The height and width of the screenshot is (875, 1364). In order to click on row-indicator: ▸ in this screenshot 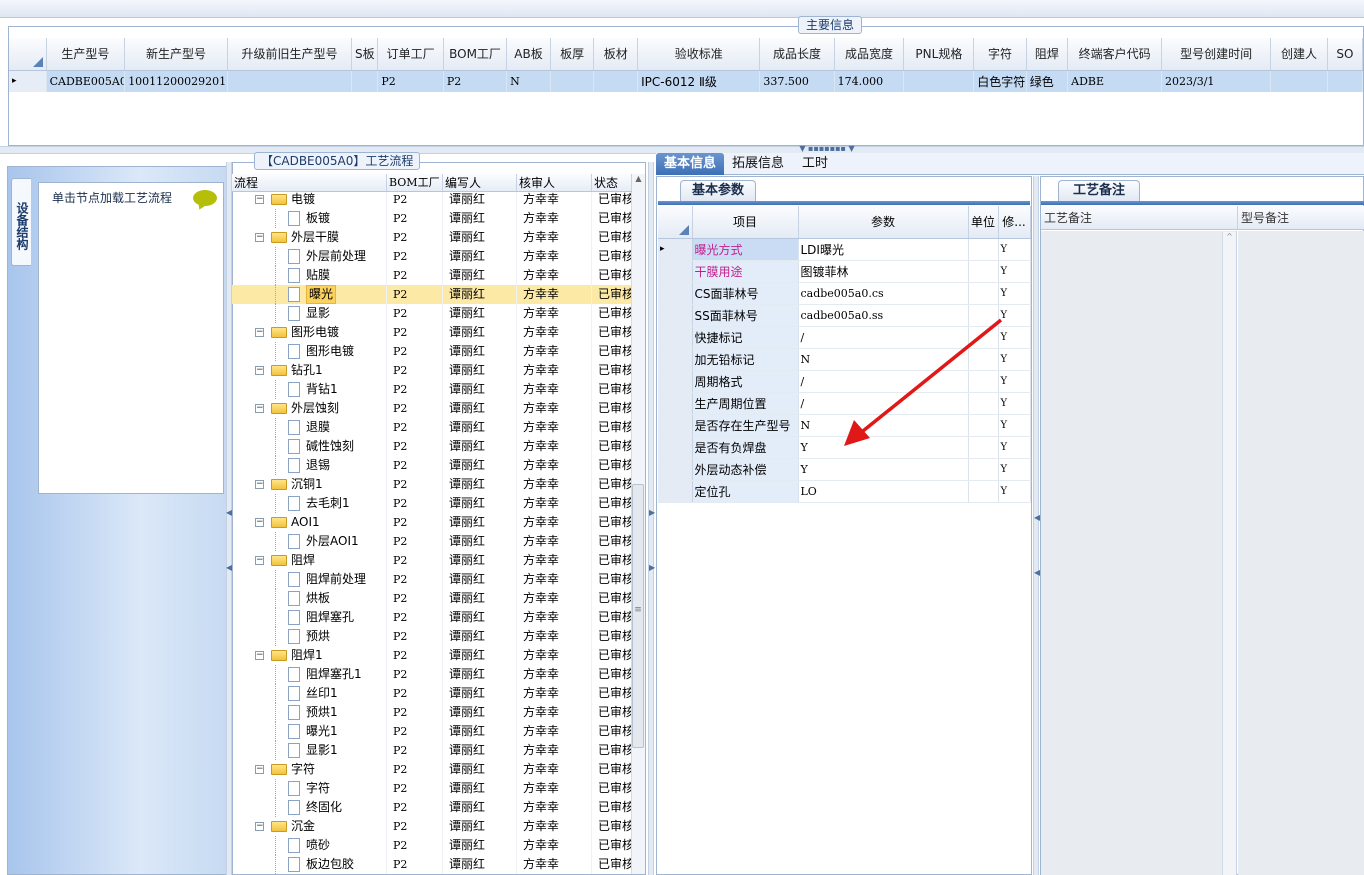, I will do `click(28, 81)`.